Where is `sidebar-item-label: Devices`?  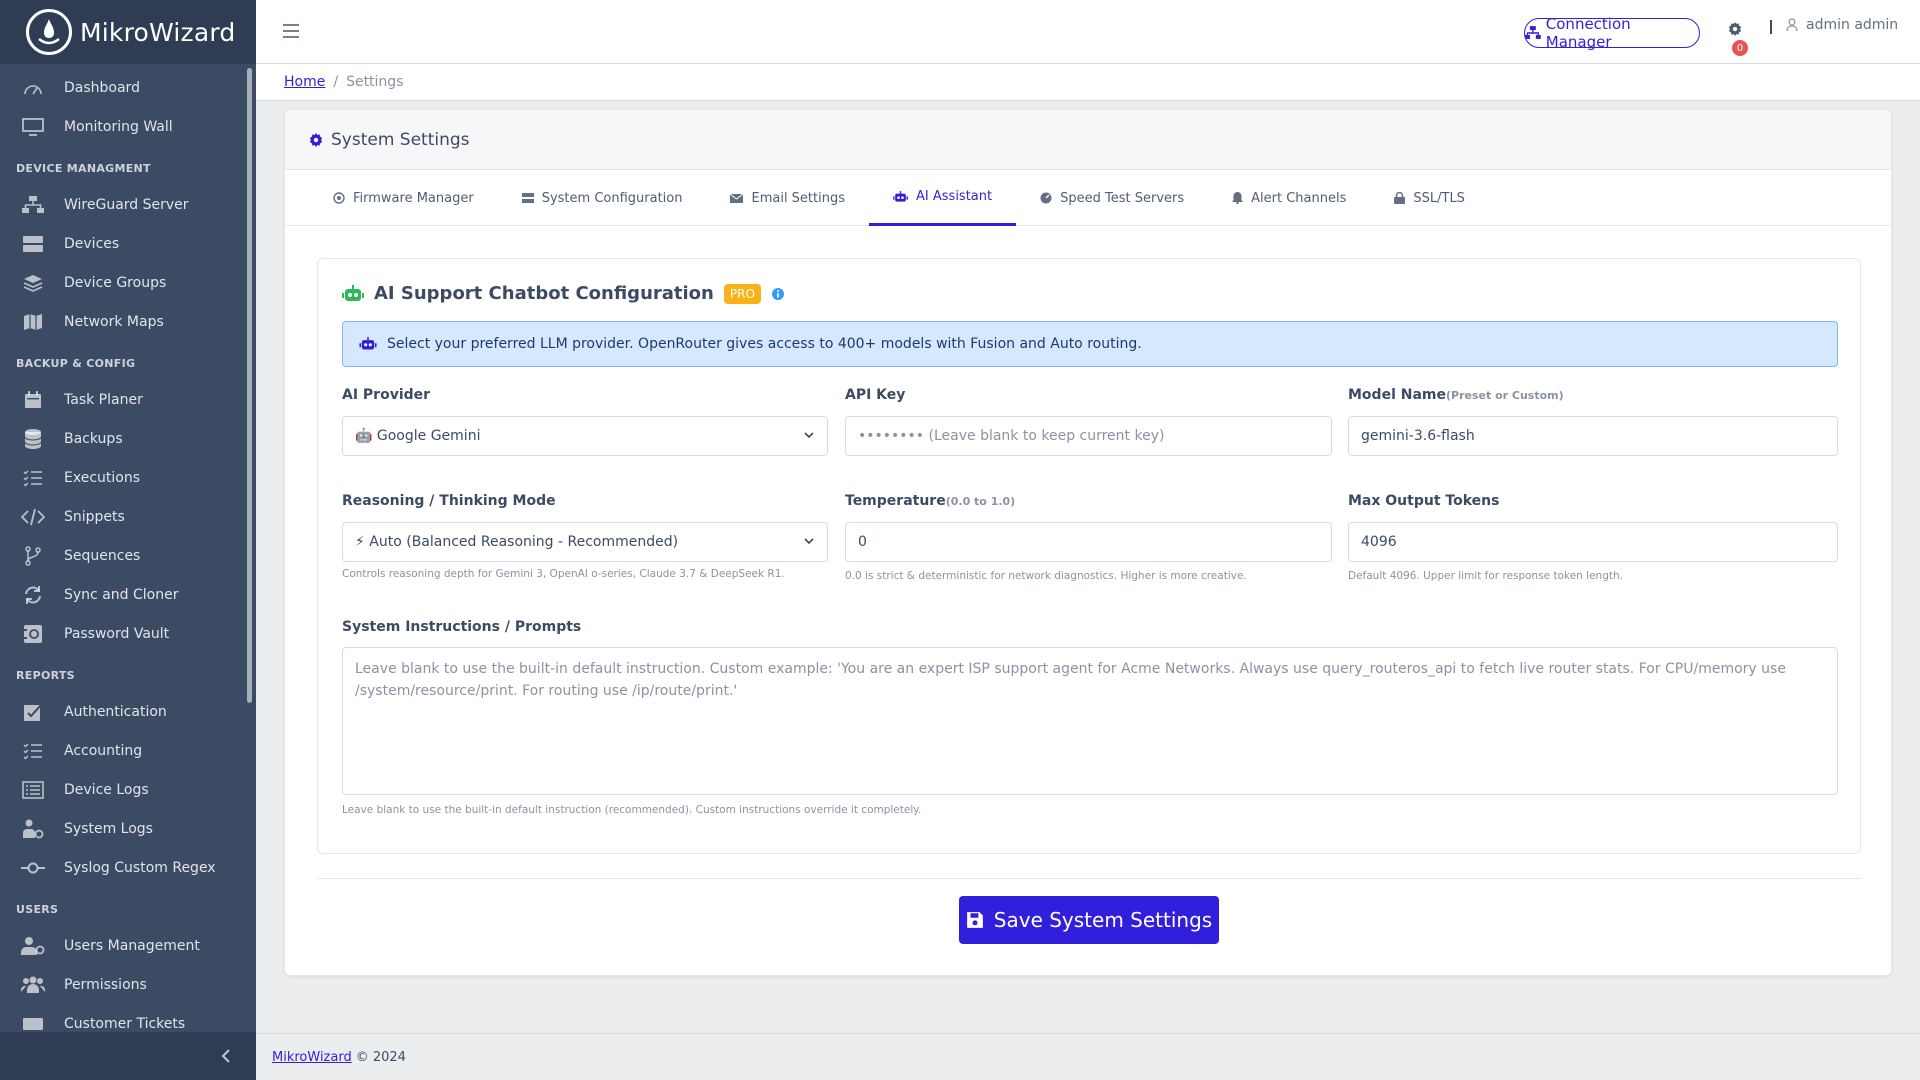
sidebar-item-label: Devices is located at coordinates (92, 243).